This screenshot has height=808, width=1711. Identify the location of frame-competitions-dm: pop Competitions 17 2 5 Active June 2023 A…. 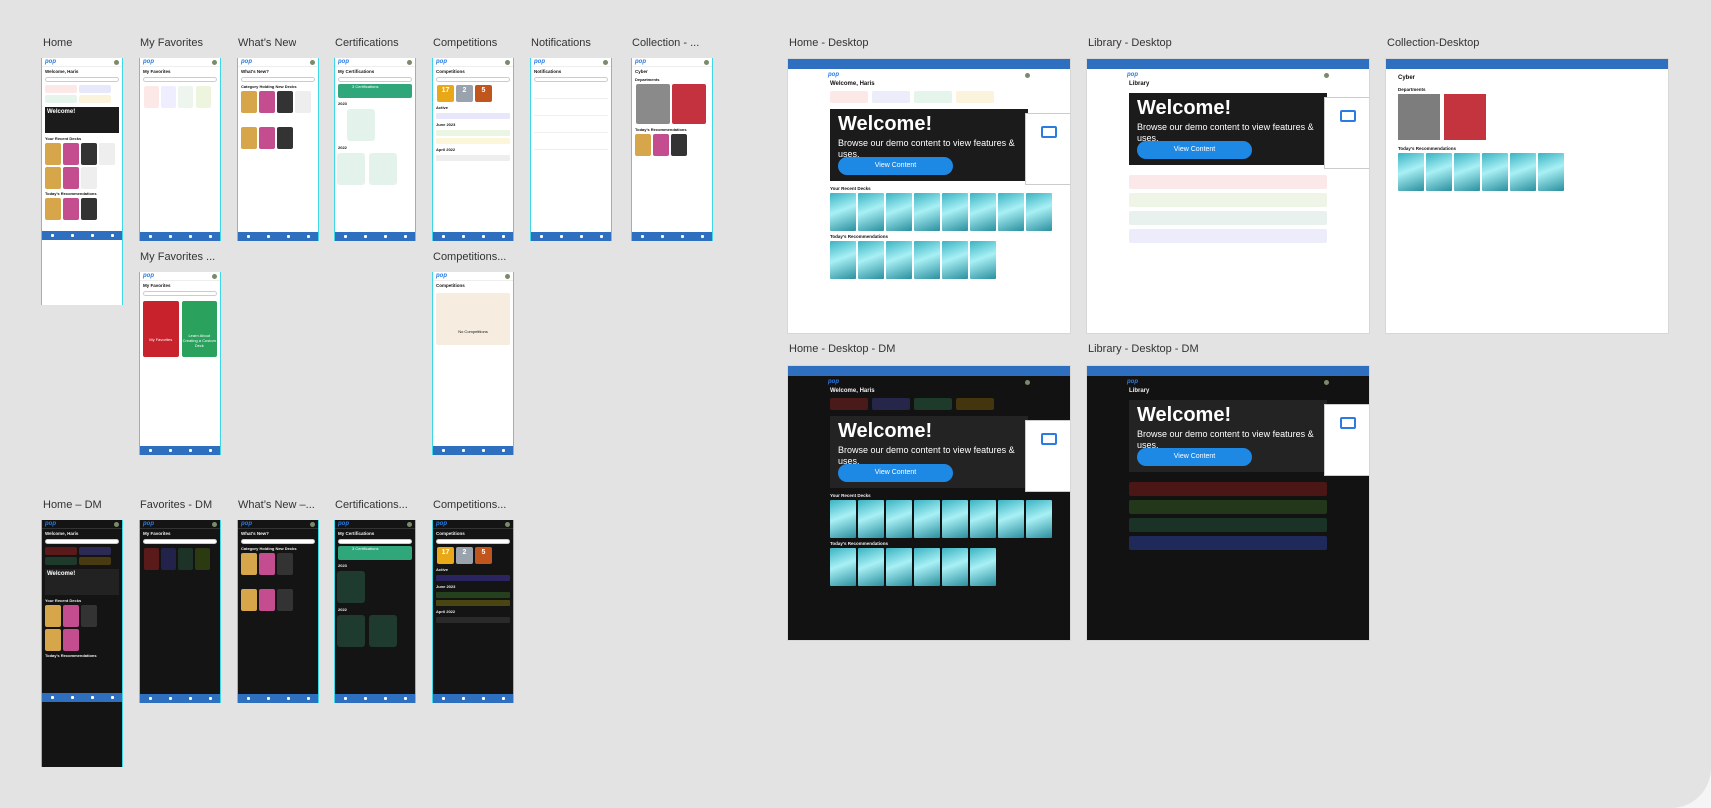
(473, 611).